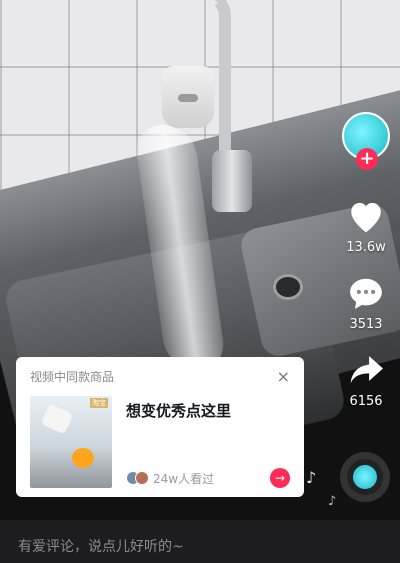  I want to click on faucet-head, so click(188, 97).